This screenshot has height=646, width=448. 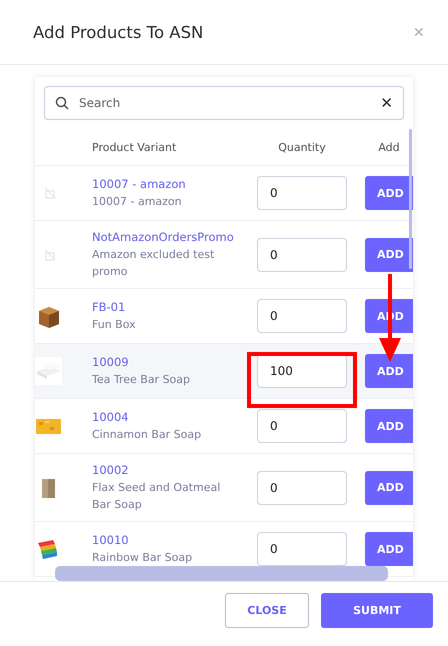 What do you see at coordinates (165, 237) in the screenshot?
I see `product-sku-link: NotAmazonOrdersPromo` at bounding box center [165, 237].